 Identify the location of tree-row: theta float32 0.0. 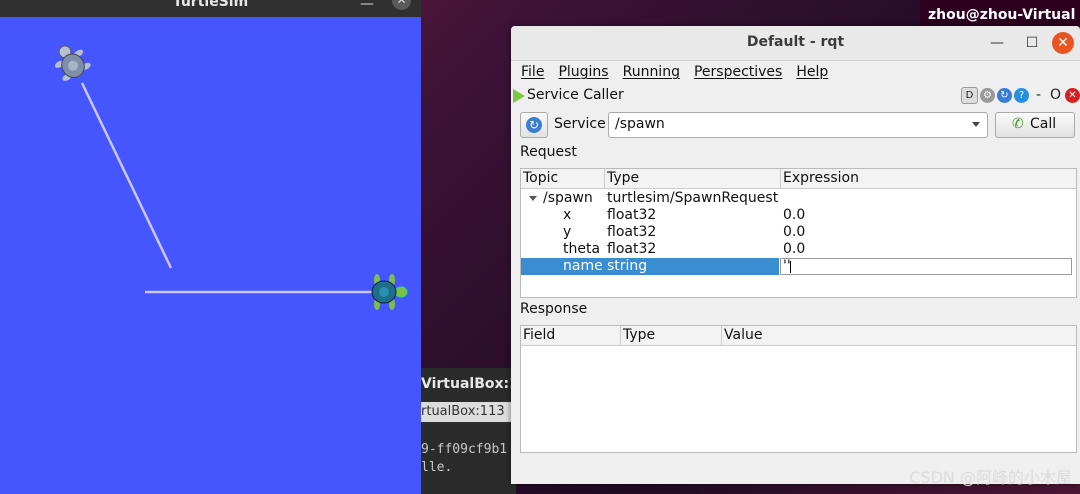
(798, 249).